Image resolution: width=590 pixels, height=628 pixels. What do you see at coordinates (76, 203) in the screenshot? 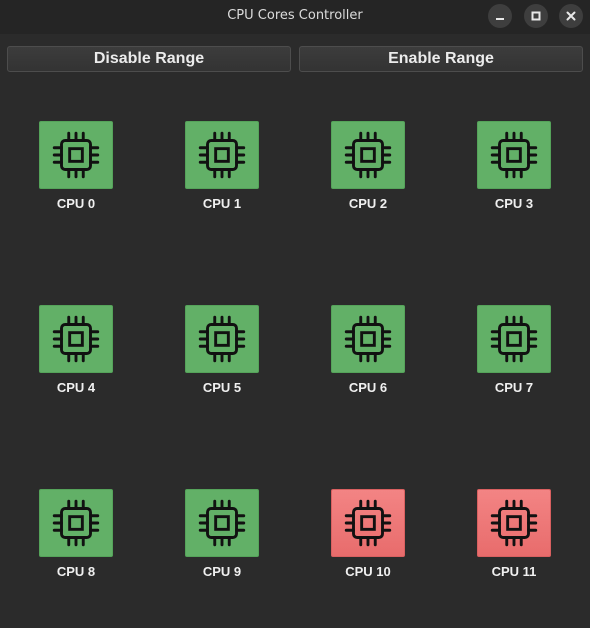
I see `cpu-label: CPU 0` at bounding box center [76, 203].